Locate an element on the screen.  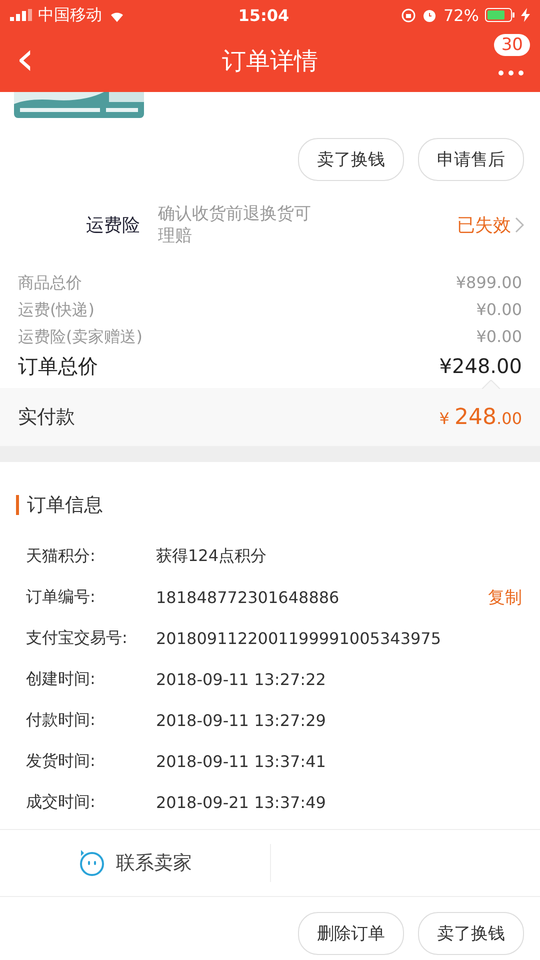
more-icon is located at coordinates (511, 73).